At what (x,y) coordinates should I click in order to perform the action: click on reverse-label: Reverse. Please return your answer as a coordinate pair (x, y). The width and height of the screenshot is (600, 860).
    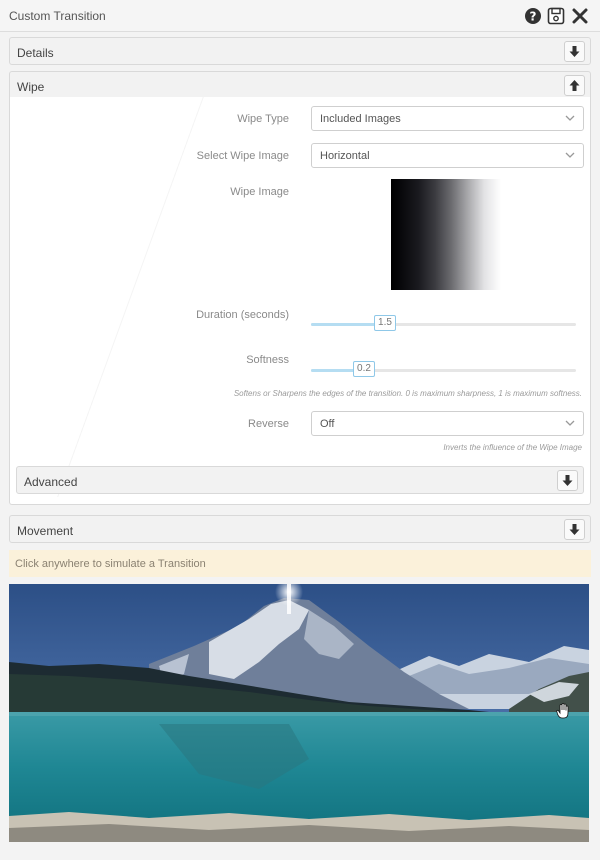
    Looking at the image, I should click on (268, 424).